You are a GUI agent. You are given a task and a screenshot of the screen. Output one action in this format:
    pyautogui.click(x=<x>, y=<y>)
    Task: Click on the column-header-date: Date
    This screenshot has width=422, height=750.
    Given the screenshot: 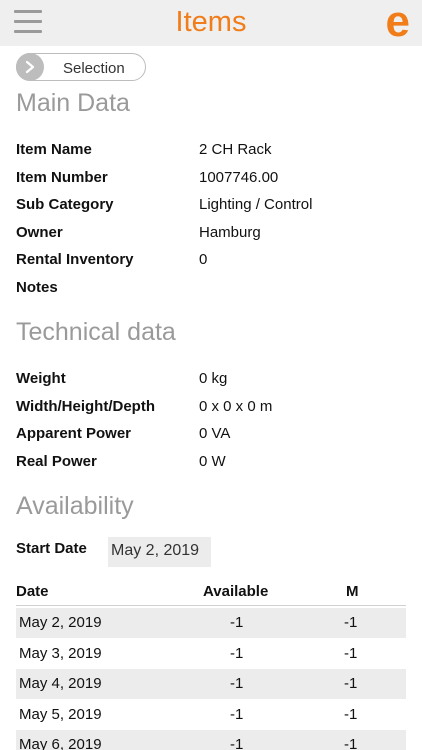 What is the action you would take?
    pyautogui.click(x=32, y=591)
    